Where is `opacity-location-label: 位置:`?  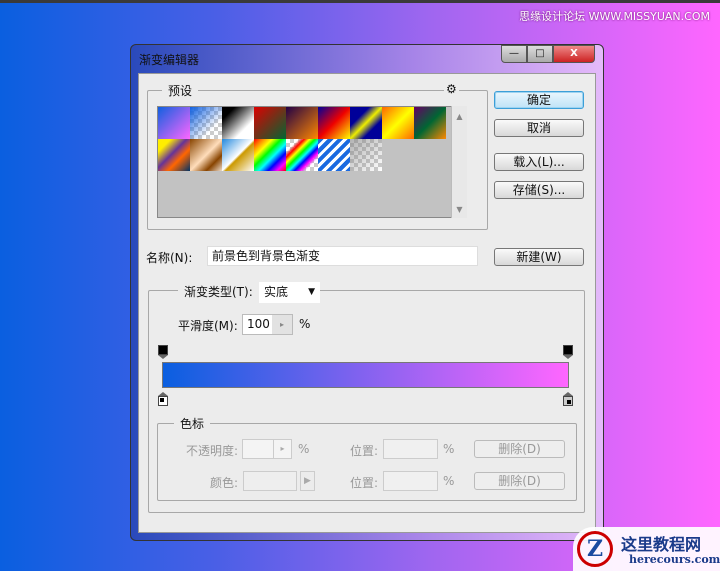
opacity-location-label: 位置: is located at coordinates (364, 451).